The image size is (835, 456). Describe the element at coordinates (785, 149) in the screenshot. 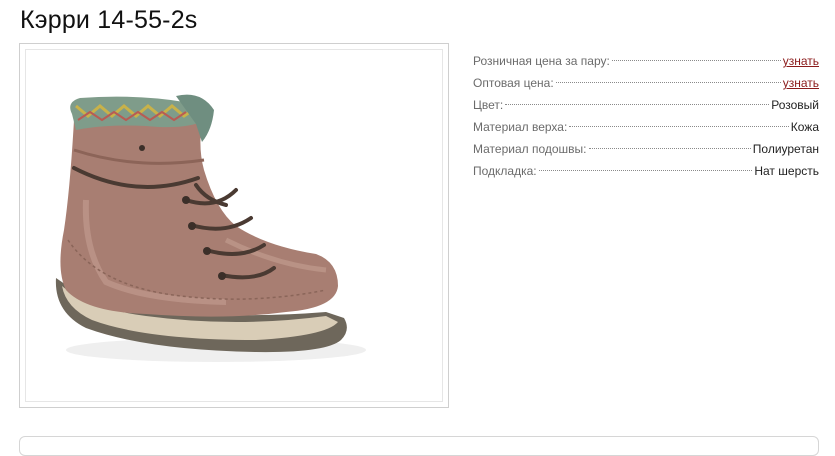

I see `spec-value: Полиуретан` at that location.